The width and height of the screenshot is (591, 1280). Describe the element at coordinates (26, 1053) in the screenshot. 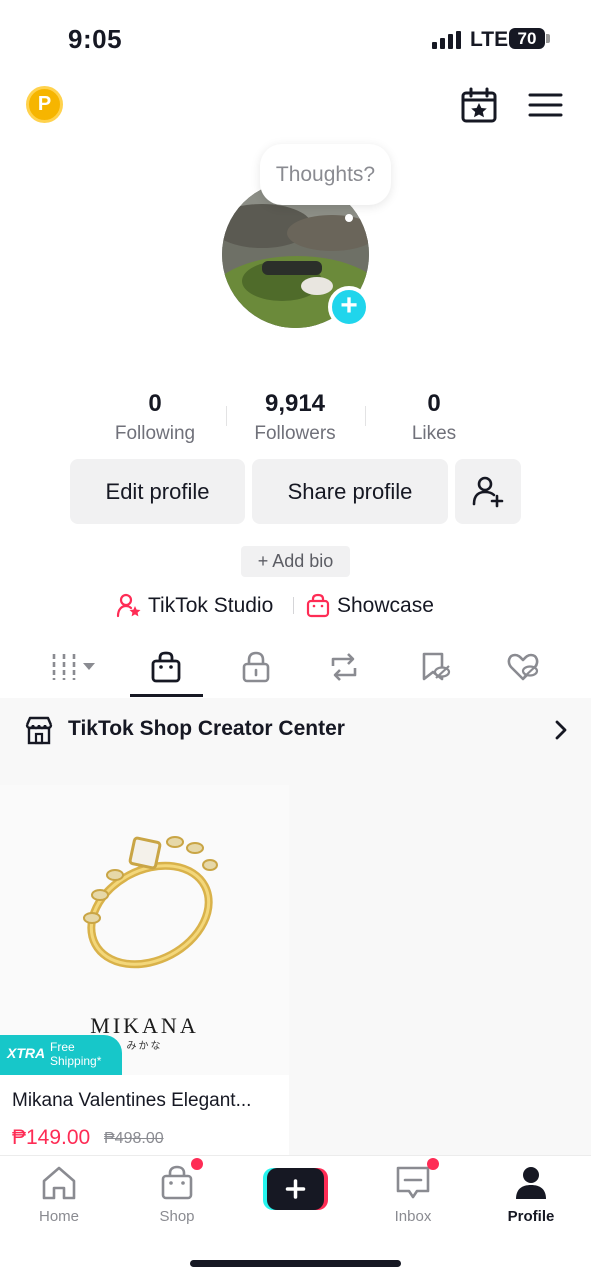

I see `xtra-label: XTRA` at that location.